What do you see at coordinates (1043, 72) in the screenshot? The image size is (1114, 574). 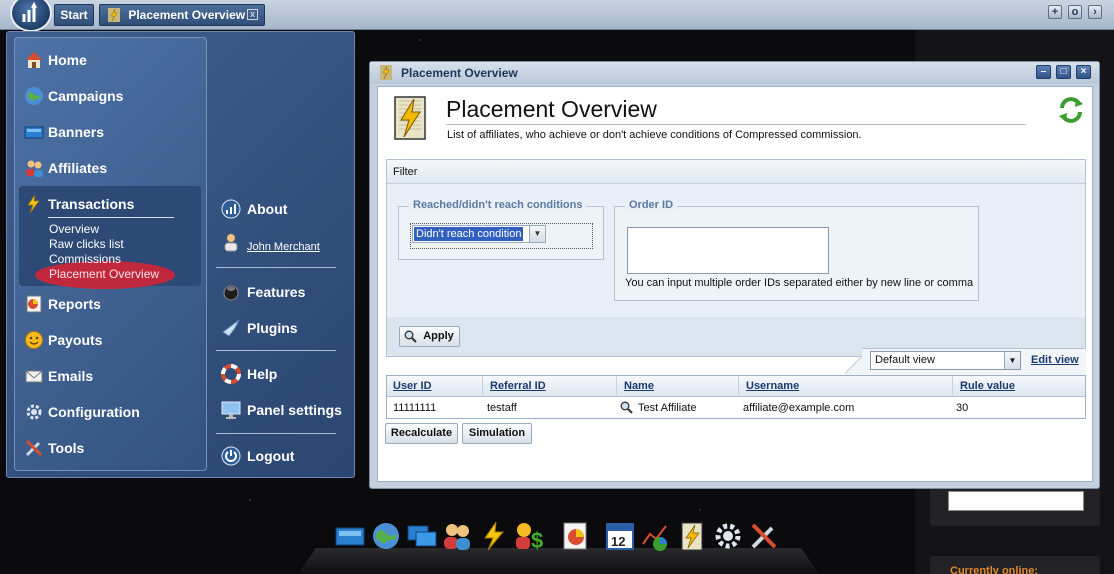 I see `minimize-icon: –` at bounding box center [1043, 72].